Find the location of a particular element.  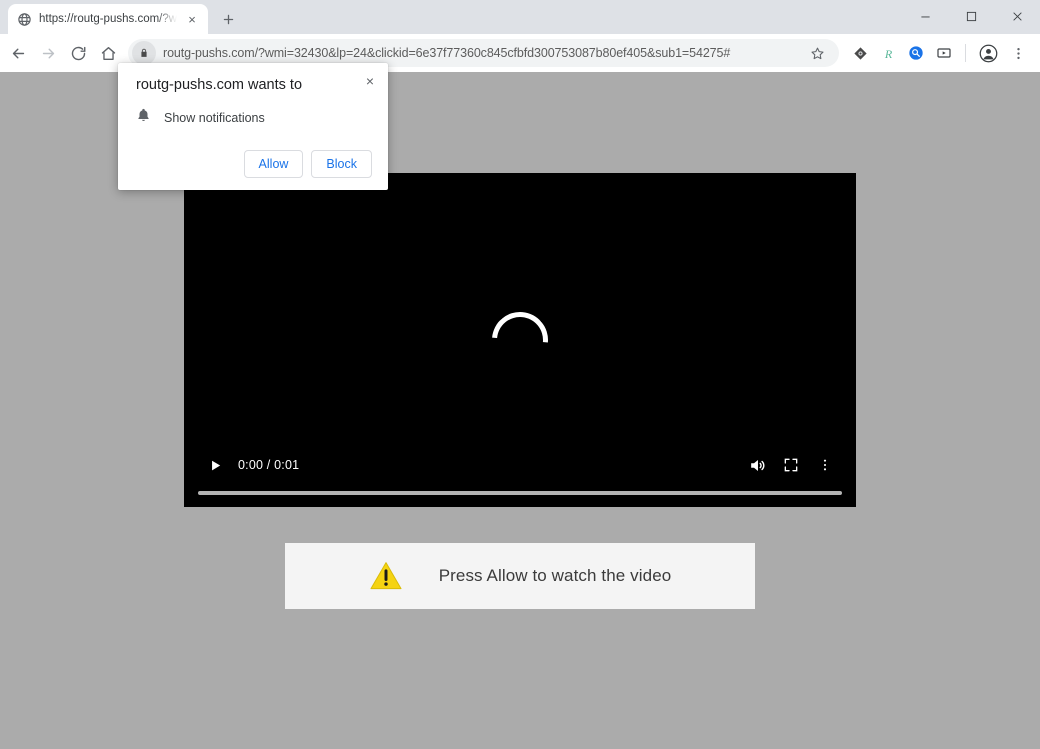

bookmark-star-icon is located at coordinates (817, 53).